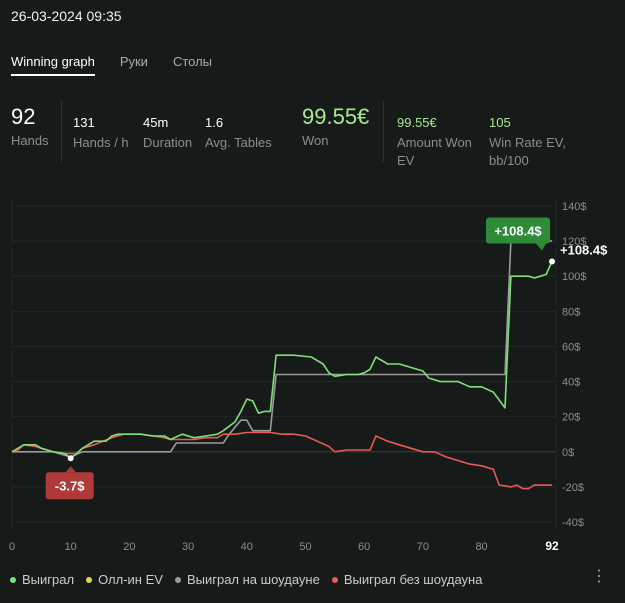  Describe the element at coordinates (568, 453) in the screenshot. I see `y-tick-label: 0$` at that location.